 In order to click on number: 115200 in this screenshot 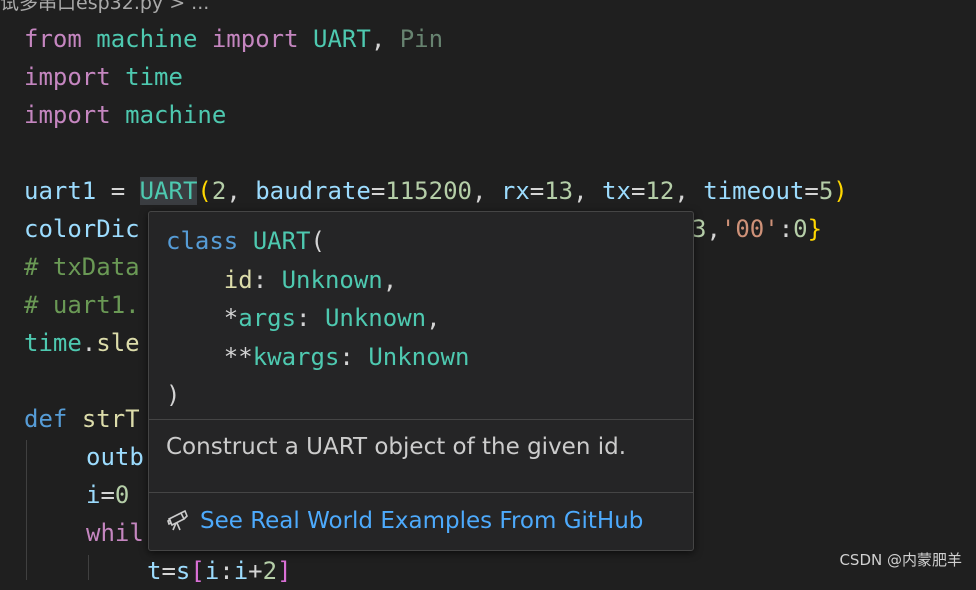, I will do `click(428, 191)`.